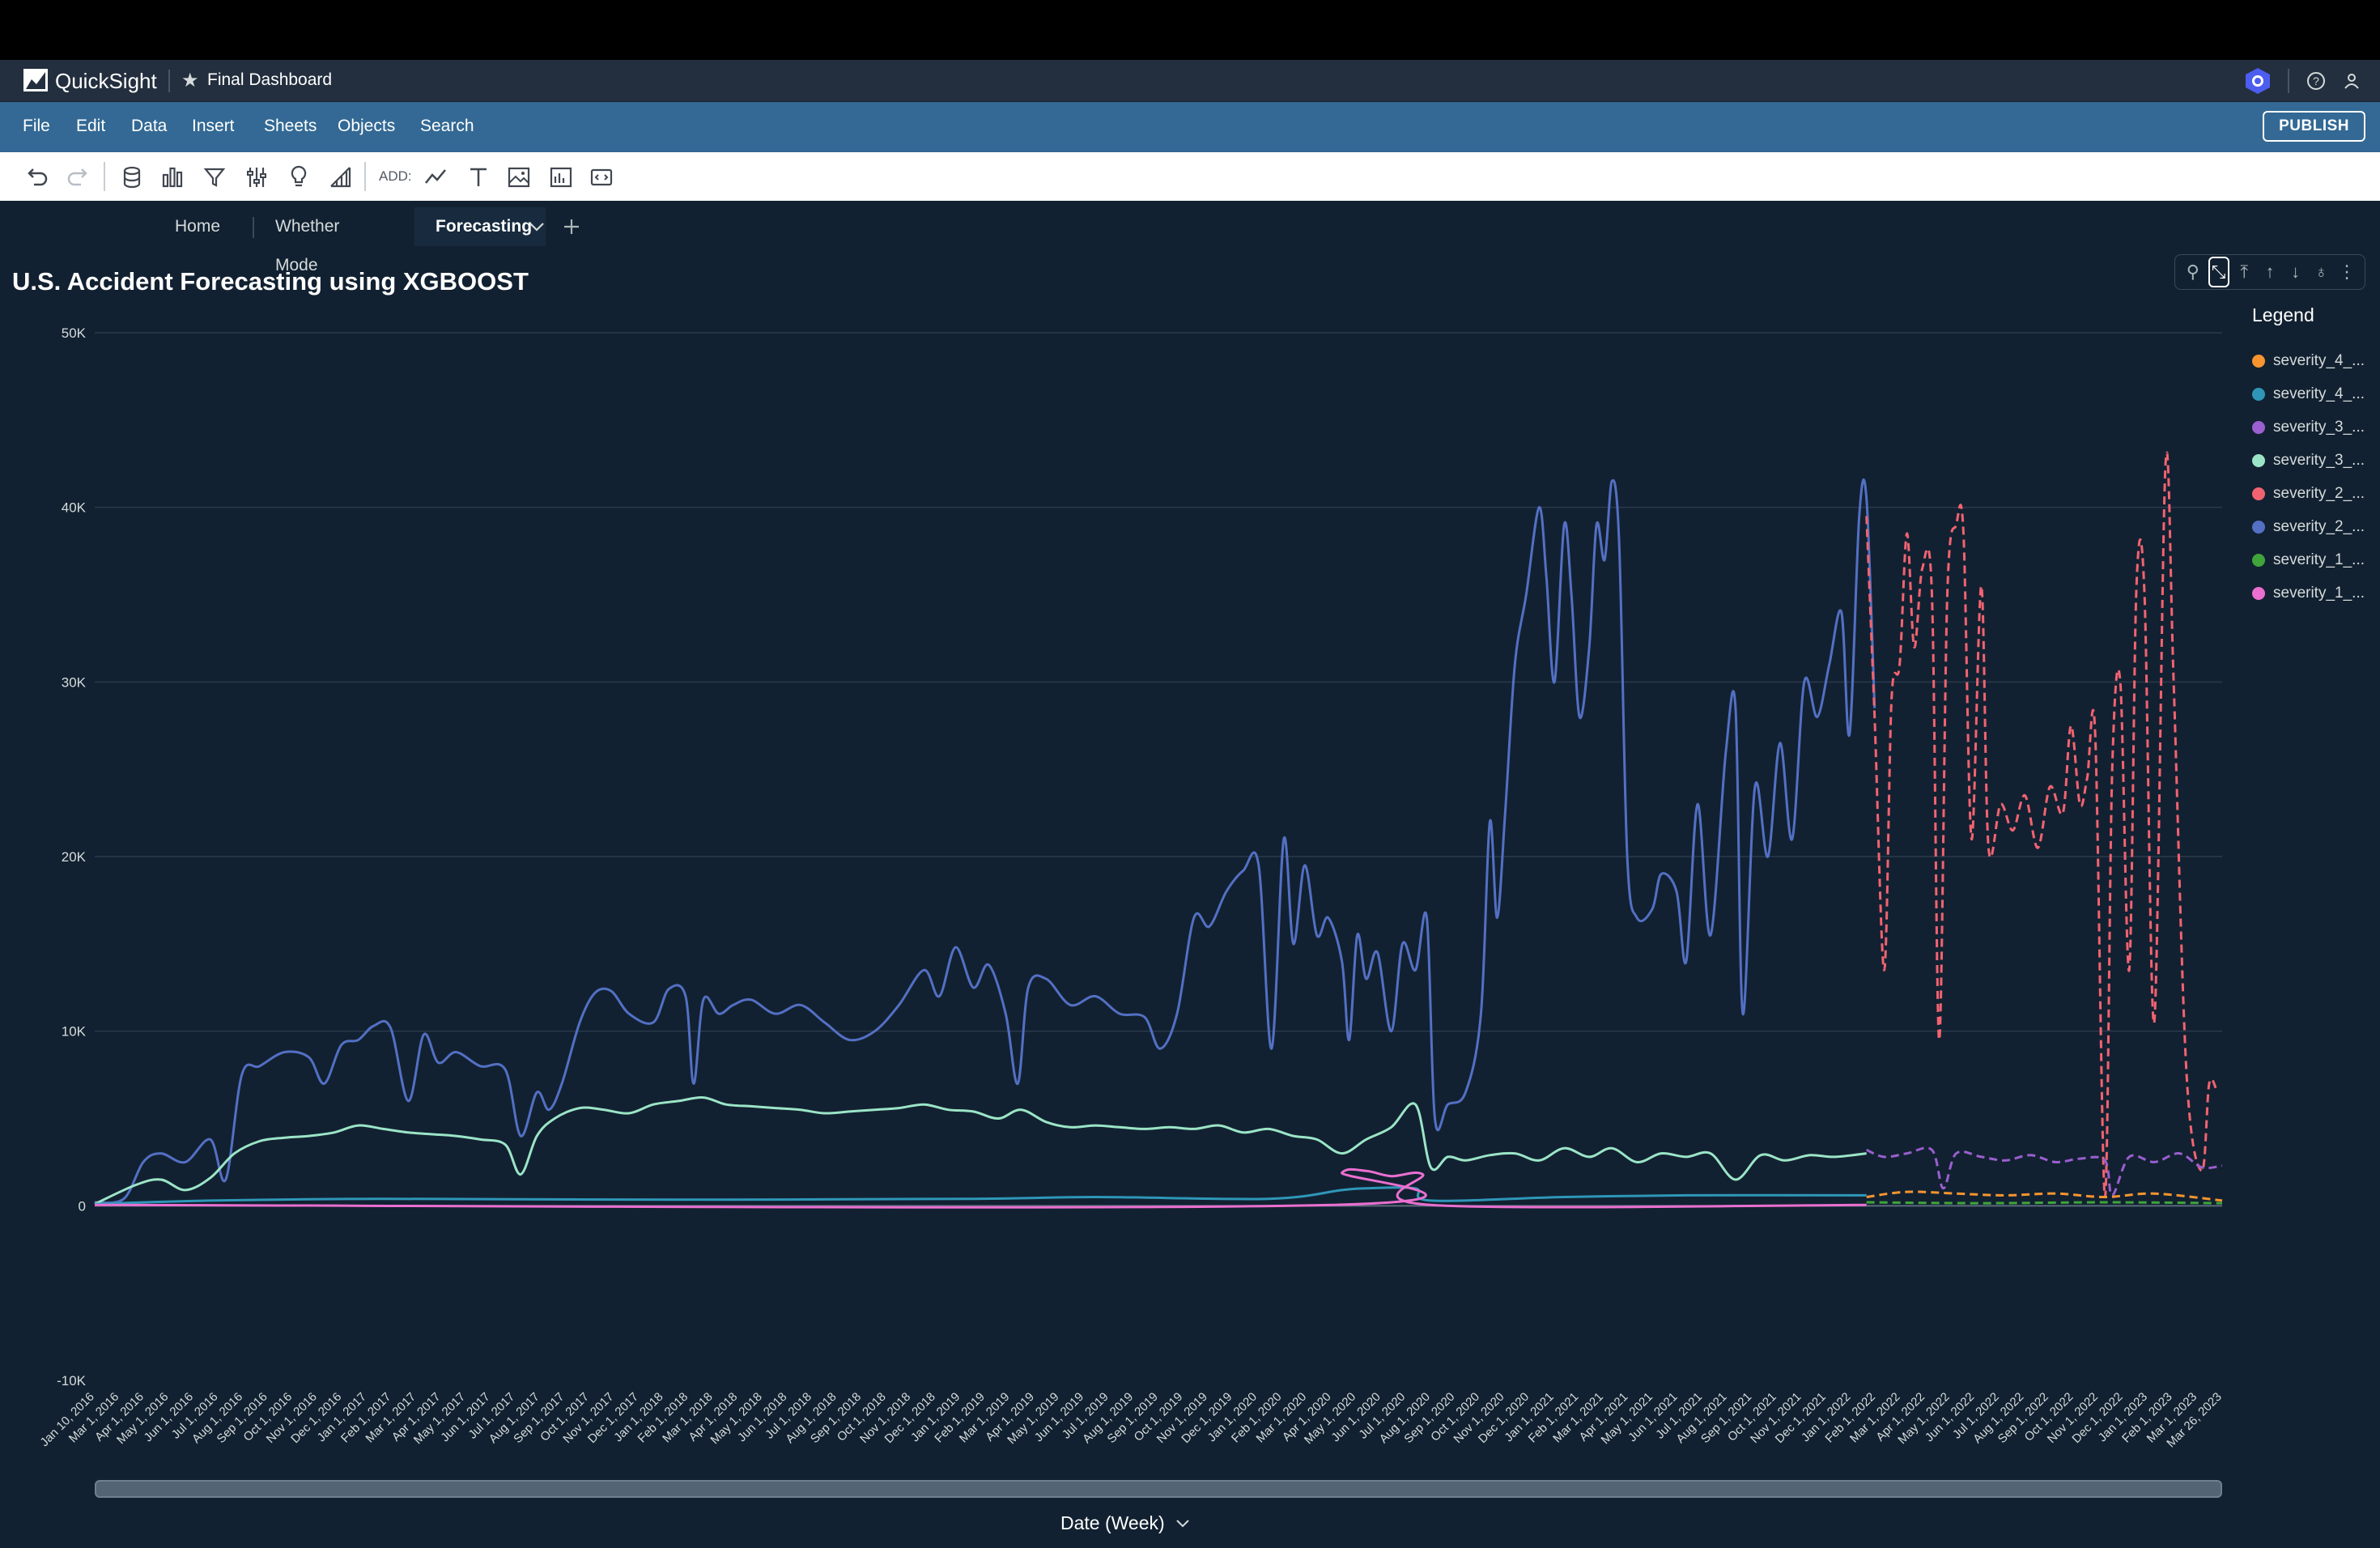  I want to click on menu-sheets: Sheets, so click(290, 126).